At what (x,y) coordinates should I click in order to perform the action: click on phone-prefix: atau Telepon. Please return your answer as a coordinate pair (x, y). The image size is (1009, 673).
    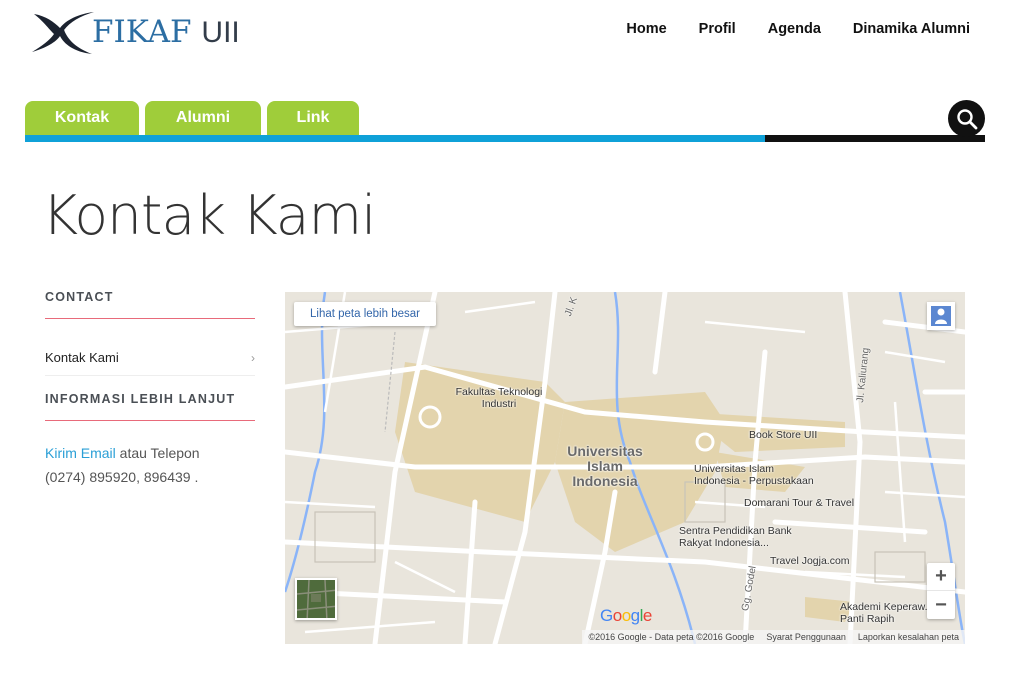
    Looking at the image, I should click on (157, 453).